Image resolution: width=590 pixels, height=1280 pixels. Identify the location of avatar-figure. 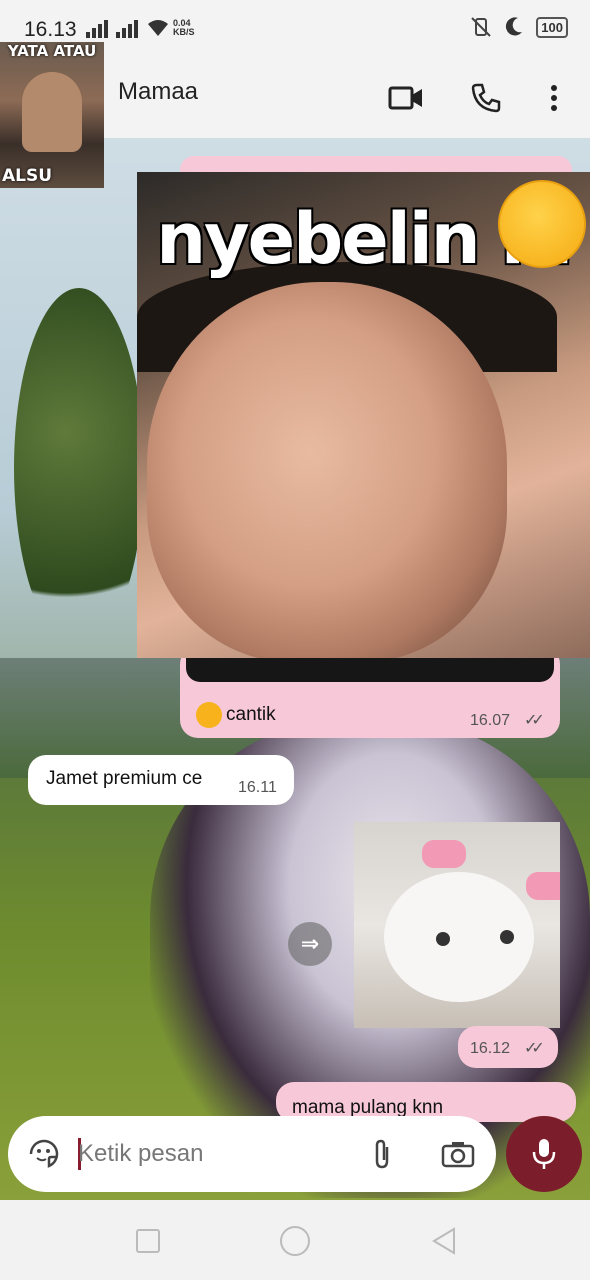
(52, 112).